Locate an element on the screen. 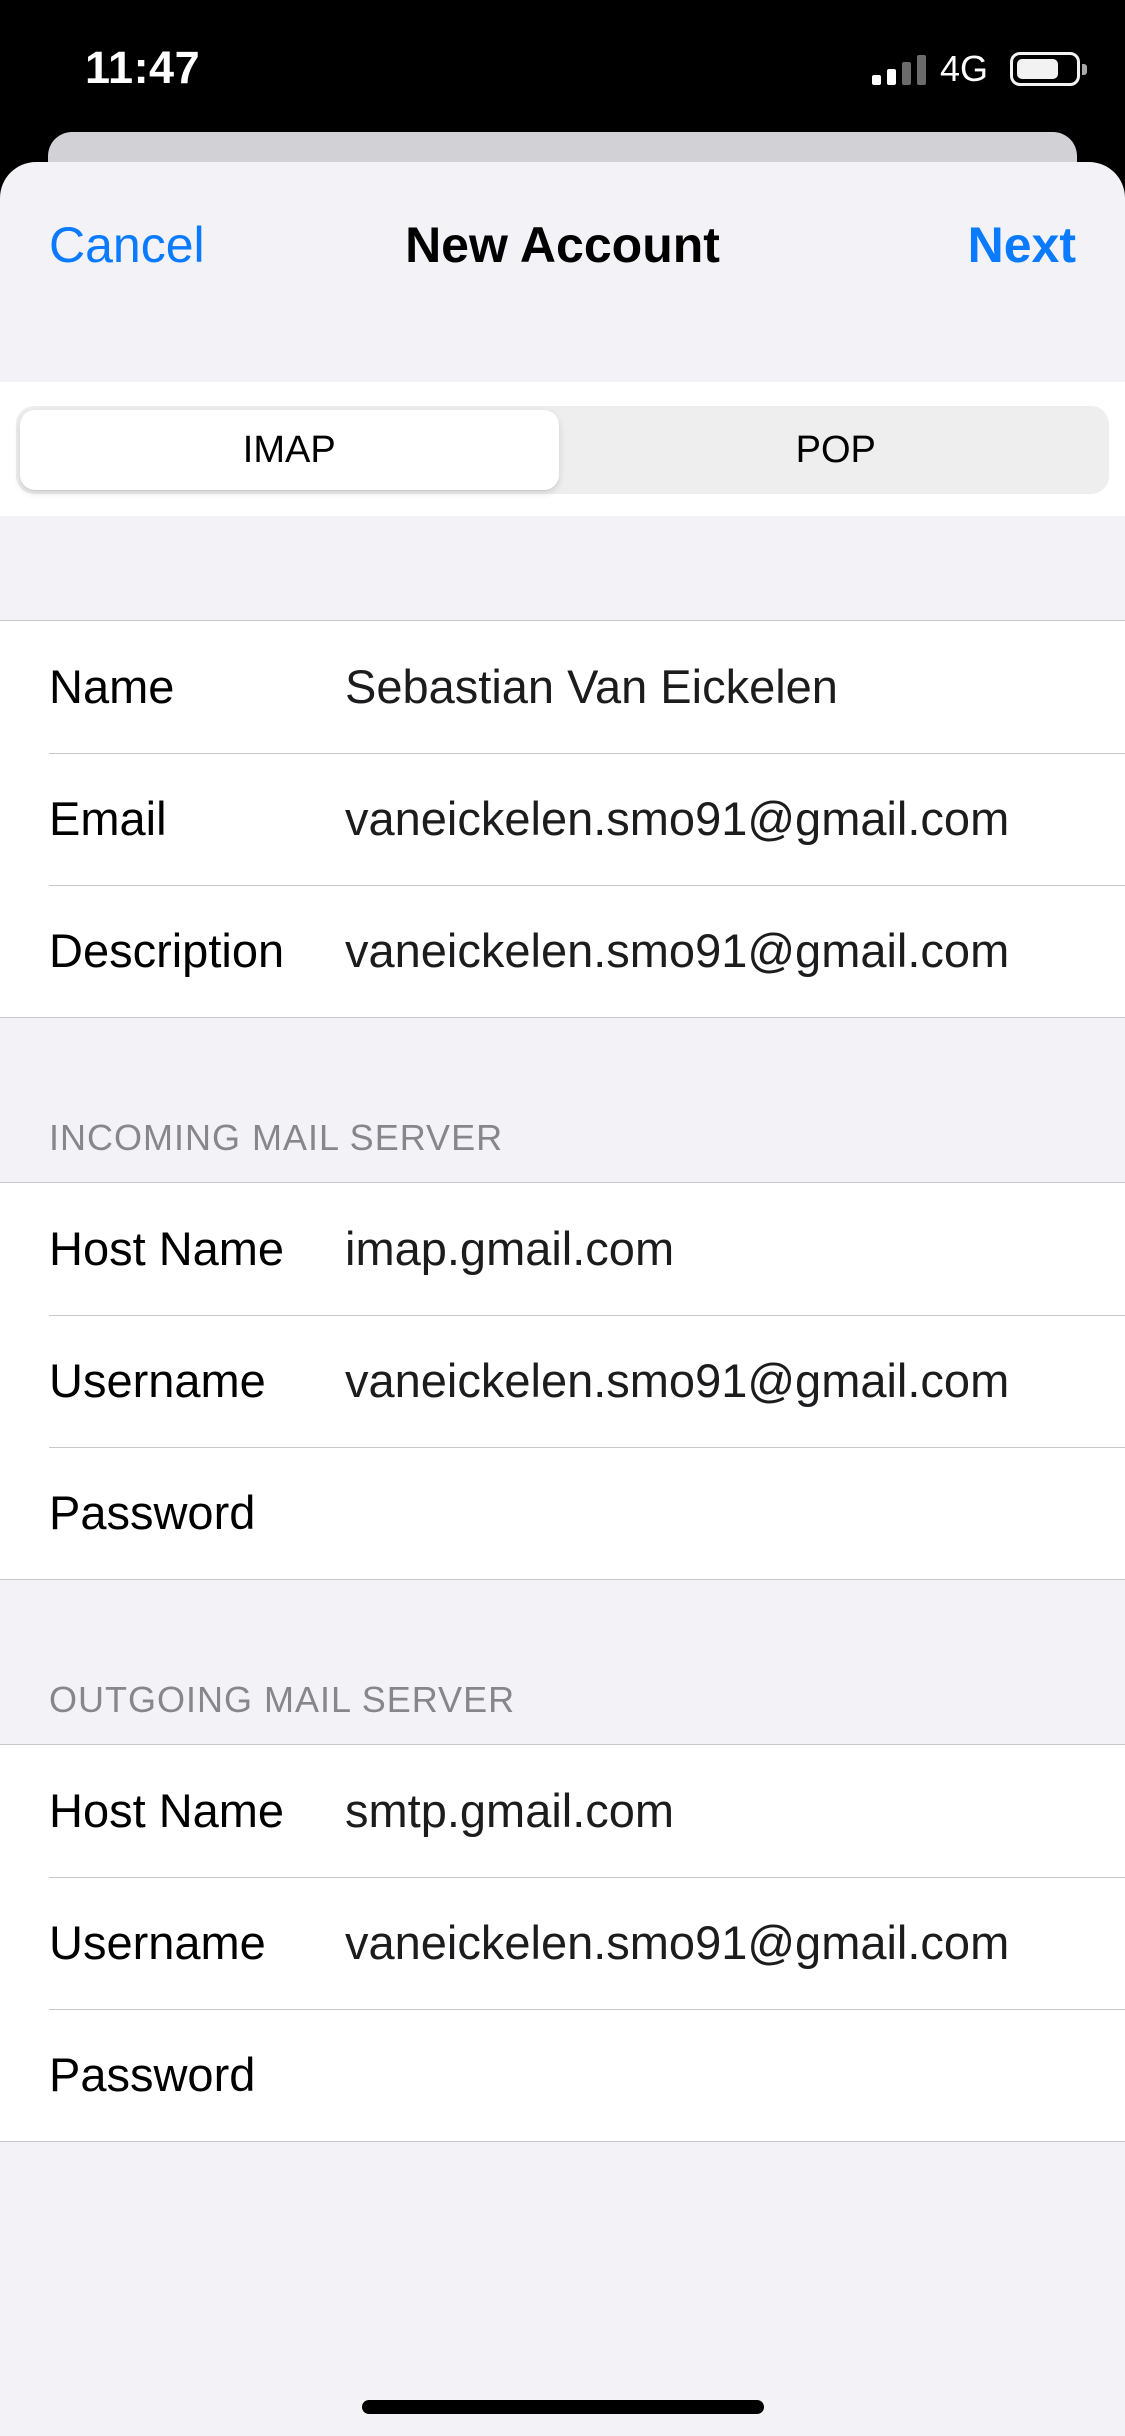 This screenshot has height=2436, width=1125. status-indicators: 4G is located at coordinates (979, 69).